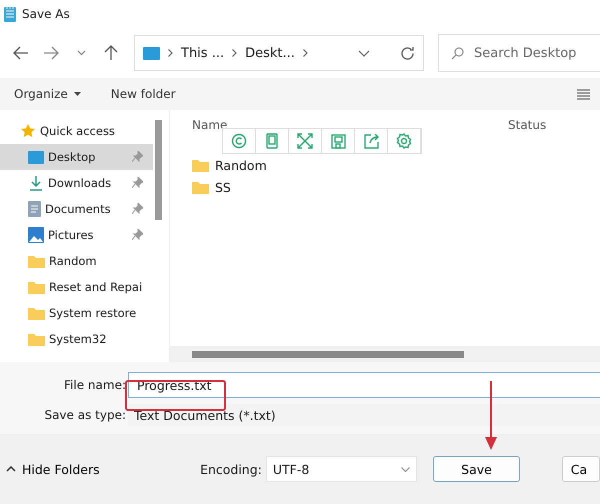 This screenshot has height=504, width=600. I want to click on file-name: Random, so click(241, 165).